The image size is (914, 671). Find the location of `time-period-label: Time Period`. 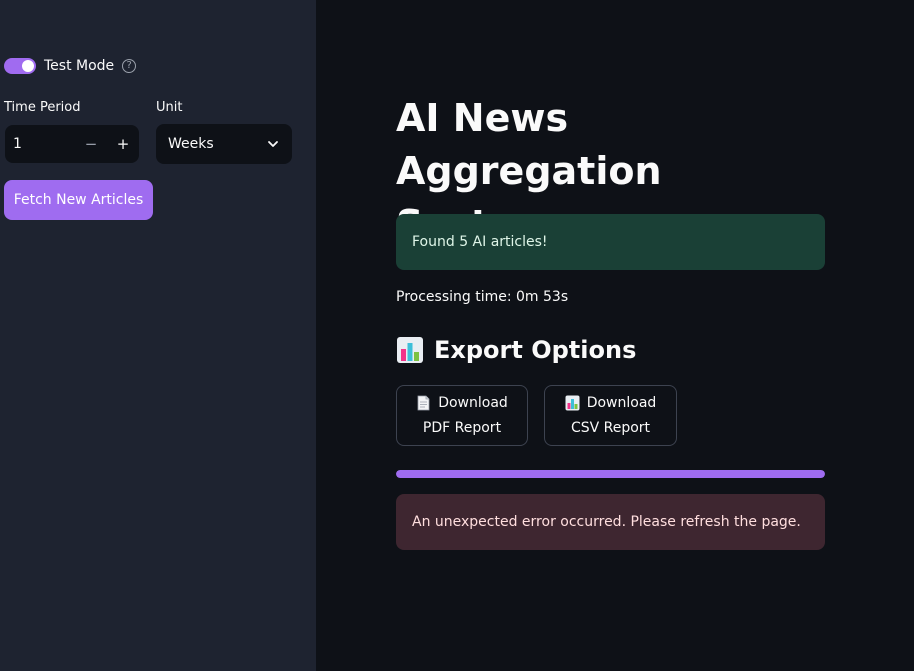

time-period-label: Time Period is located at coordinates (42, 107).